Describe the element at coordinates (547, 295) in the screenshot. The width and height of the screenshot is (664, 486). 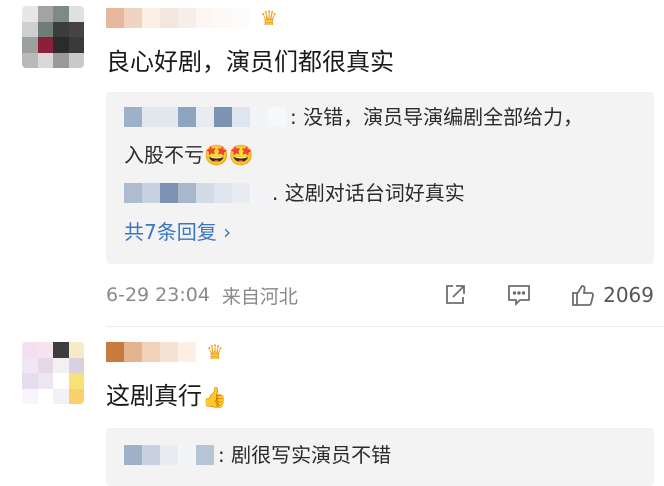
I see `comment-actions: 2069` at that location.